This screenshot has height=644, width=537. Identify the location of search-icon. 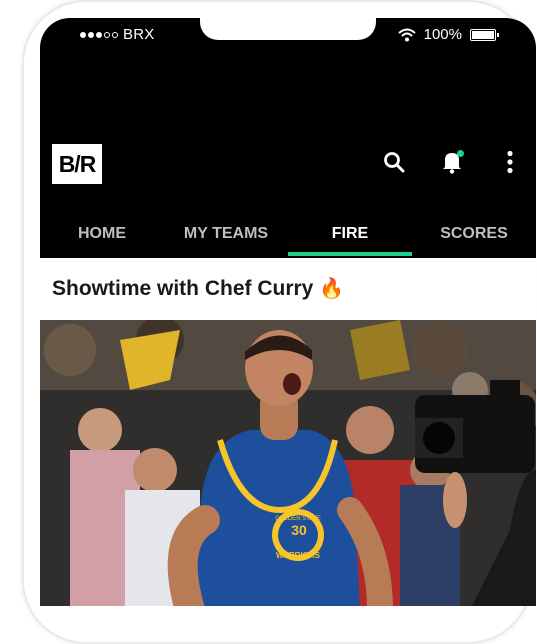
(394, 162).